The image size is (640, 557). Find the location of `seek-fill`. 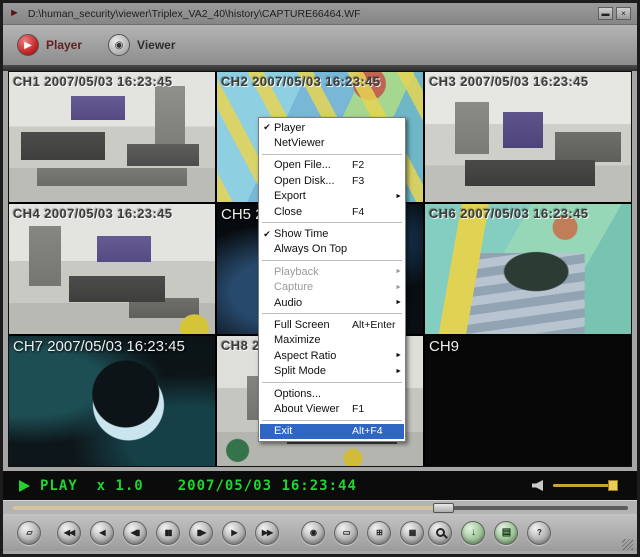

seek-fill is located at coordinates (228, 507).